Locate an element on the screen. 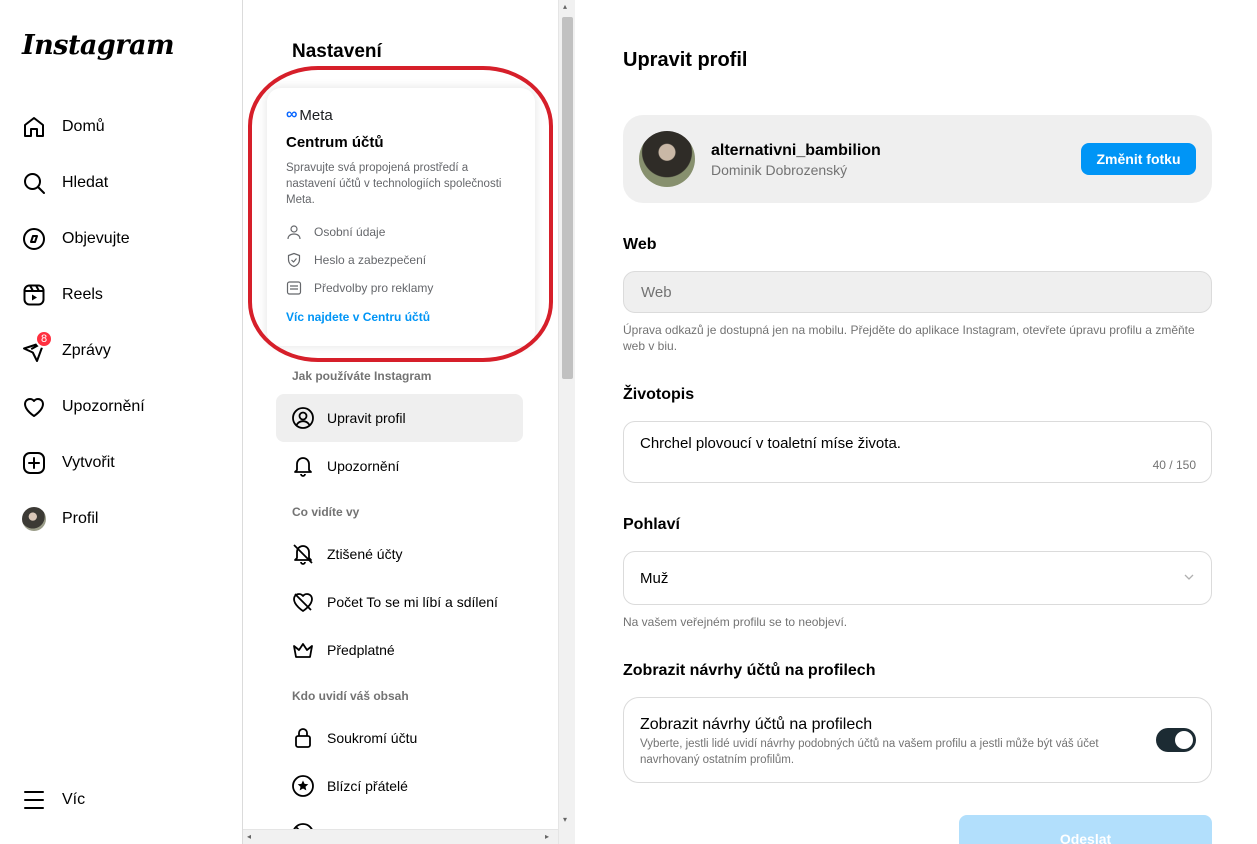  accounts-center-title: Centrum účtů is located at coordinates (335, 142).